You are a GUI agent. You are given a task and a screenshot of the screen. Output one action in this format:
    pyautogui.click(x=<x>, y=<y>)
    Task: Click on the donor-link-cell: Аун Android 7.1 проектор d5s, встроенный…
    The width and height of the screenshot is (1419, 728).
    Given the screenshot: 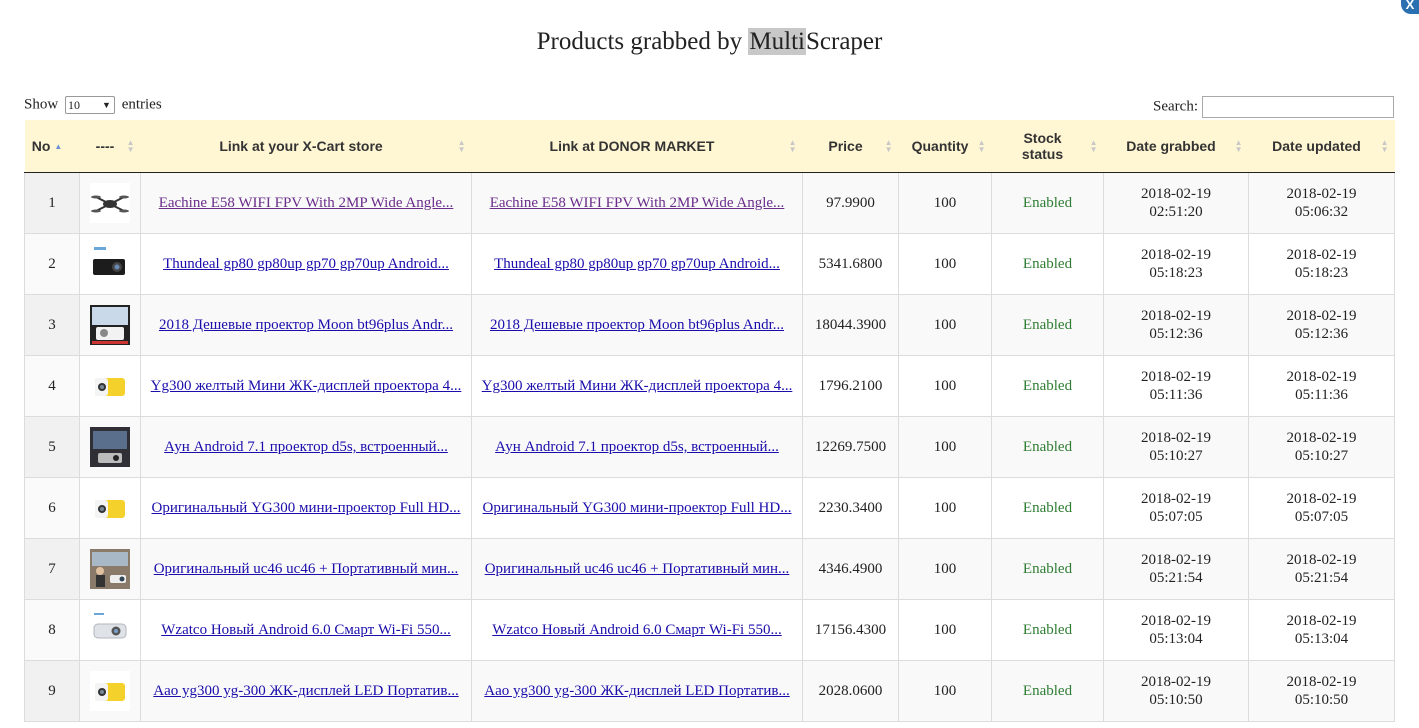 What is the action you would take?
    pyautogui.click(x=637, y=447)
    